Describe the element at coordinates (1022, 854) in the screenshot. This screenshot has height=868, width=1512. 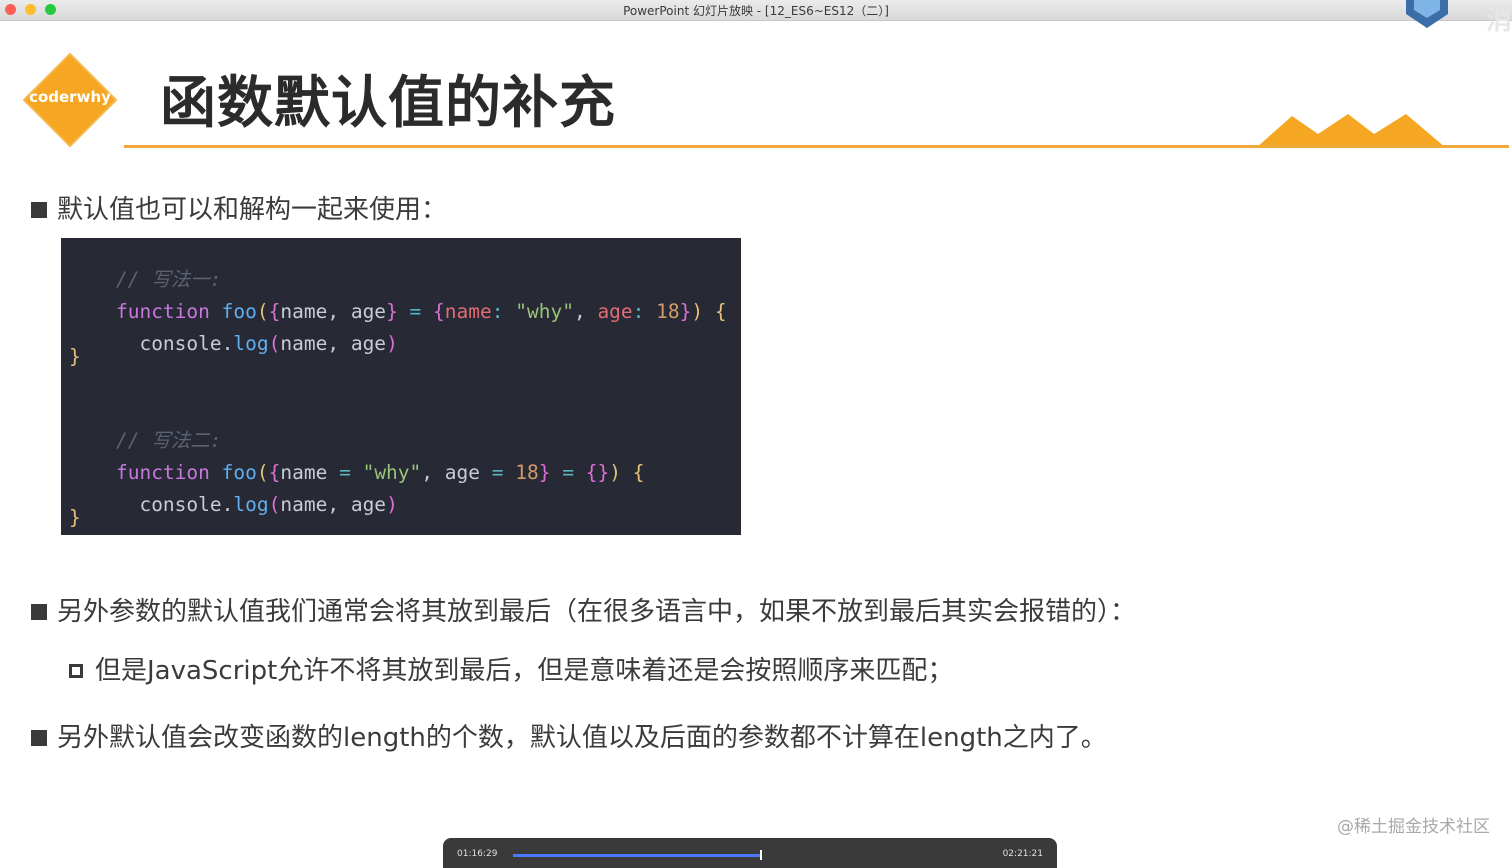
I see `total-time: 02:21:21` at that location.